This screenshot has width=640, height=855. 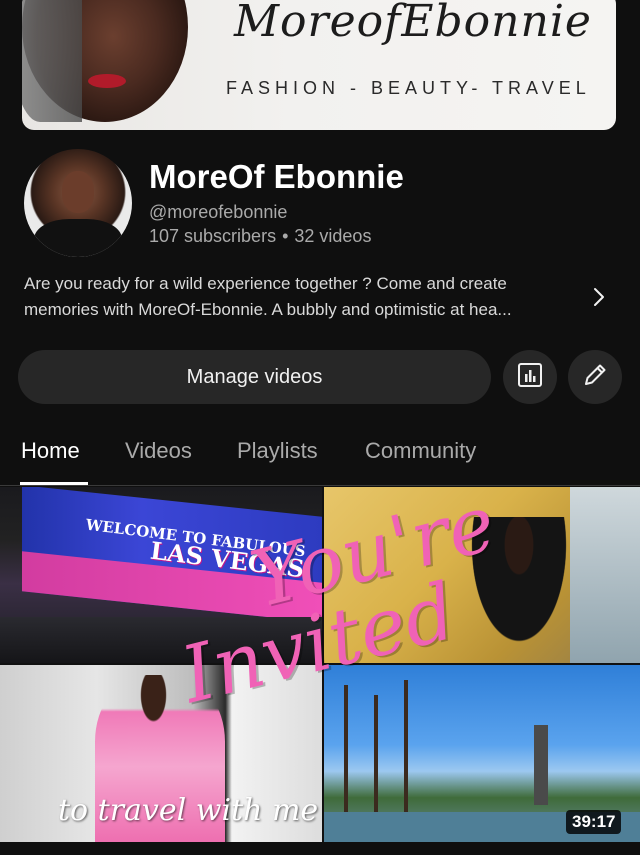 What do you see at coordinates (276, 176) in the screenshot?
I see `channel-name: MoreOf Ebonnie` at bounding box center [276, 176].